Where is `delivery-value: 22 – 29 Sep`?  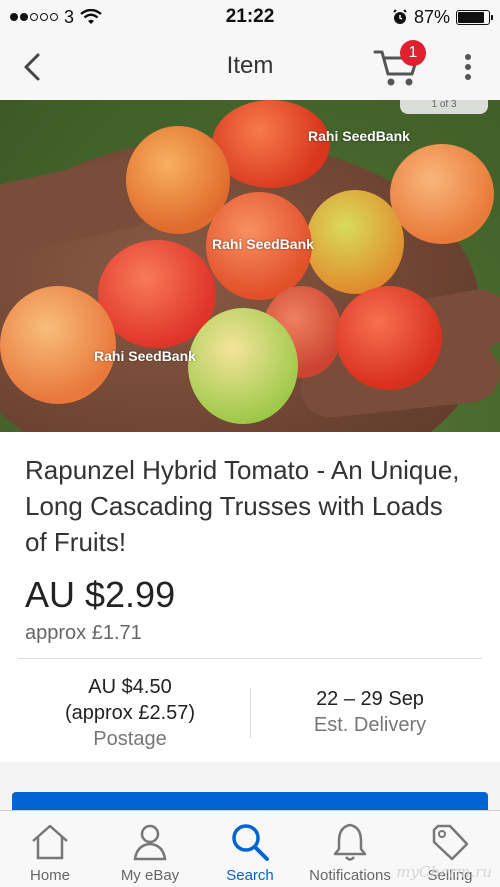 delivery-value: 22 – 29 Sep is located at coordinates (370, 699).